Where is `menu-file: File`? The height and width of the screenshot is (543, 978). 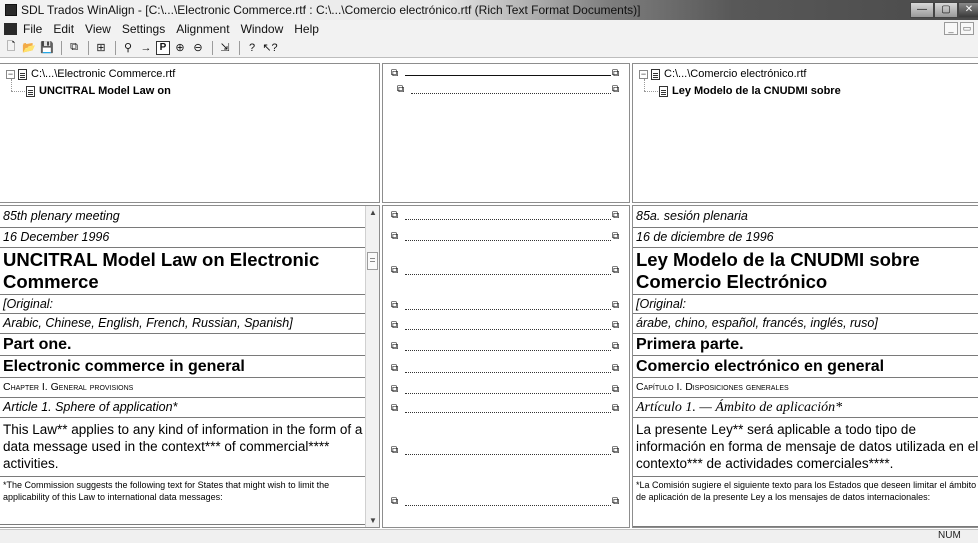
menu-file: File is located at coordinates (32, 29).